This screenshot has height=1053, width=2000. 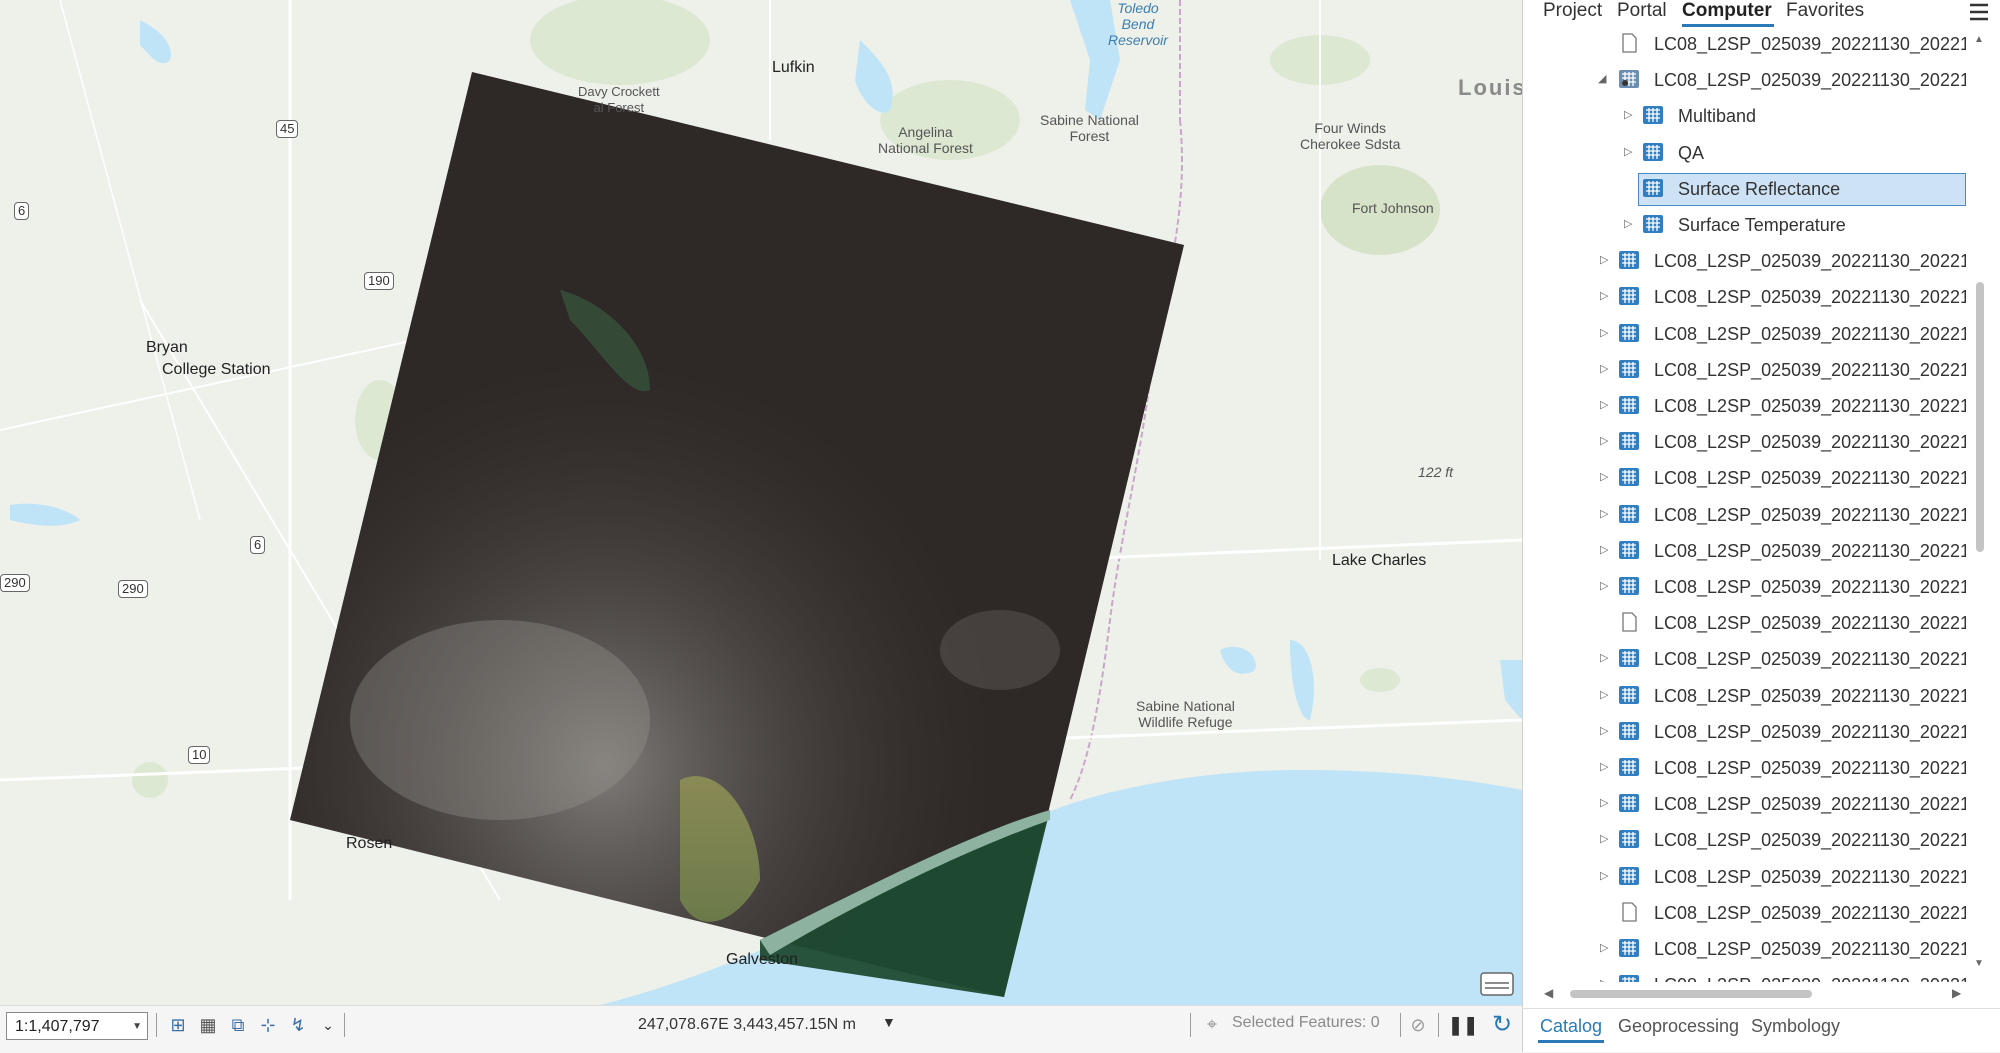 I want to click on snapping-icon: ⧉, so click(x=238, y=1025).